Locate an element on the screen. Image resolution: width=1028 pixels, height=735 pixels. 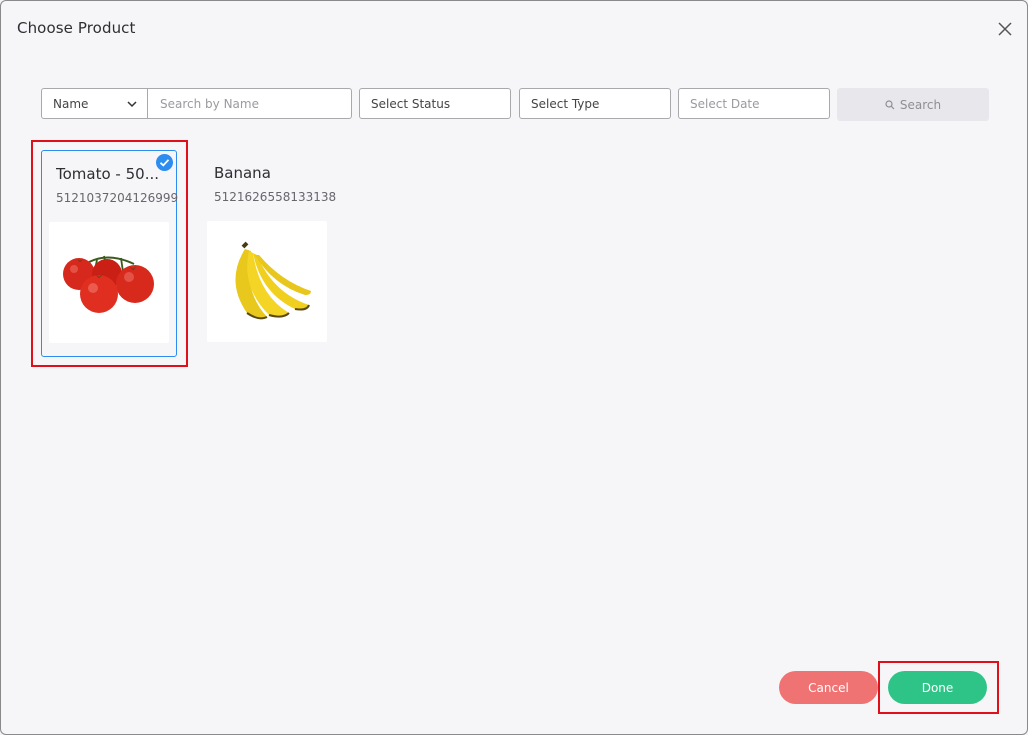
date-input-placeholder: Select Date is located at coordinates (725, 103).